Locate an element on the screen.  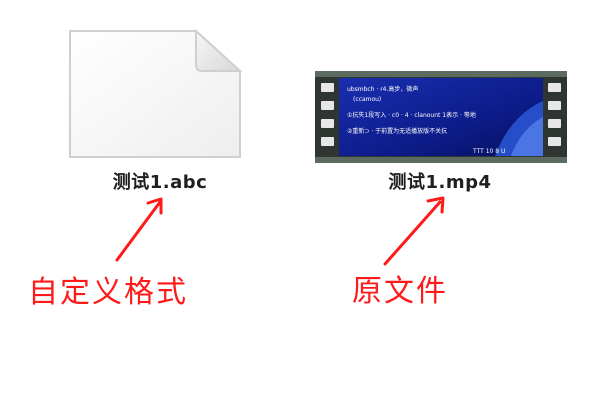
annotation-arrows is located at coordinates (280, 231).